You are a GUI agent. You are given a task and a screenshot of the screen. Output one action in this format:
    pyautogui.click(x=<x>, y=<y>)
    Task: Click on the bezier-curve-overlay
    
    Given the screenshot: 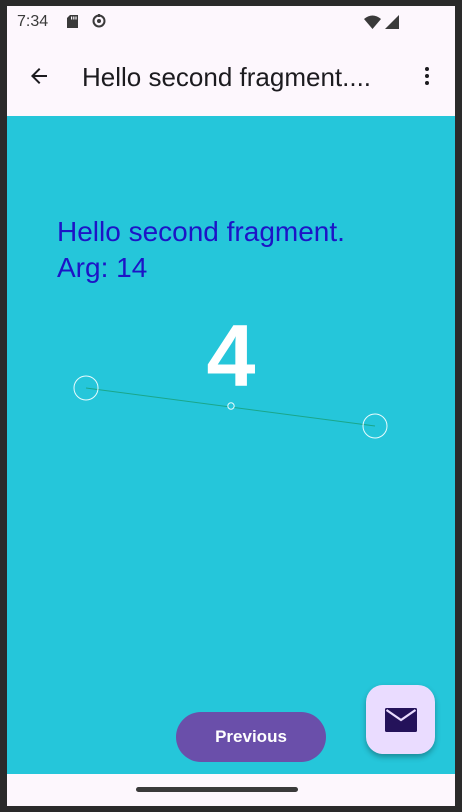 What is the action you would take?
    pyautogui.click(x=230, y=407)
    